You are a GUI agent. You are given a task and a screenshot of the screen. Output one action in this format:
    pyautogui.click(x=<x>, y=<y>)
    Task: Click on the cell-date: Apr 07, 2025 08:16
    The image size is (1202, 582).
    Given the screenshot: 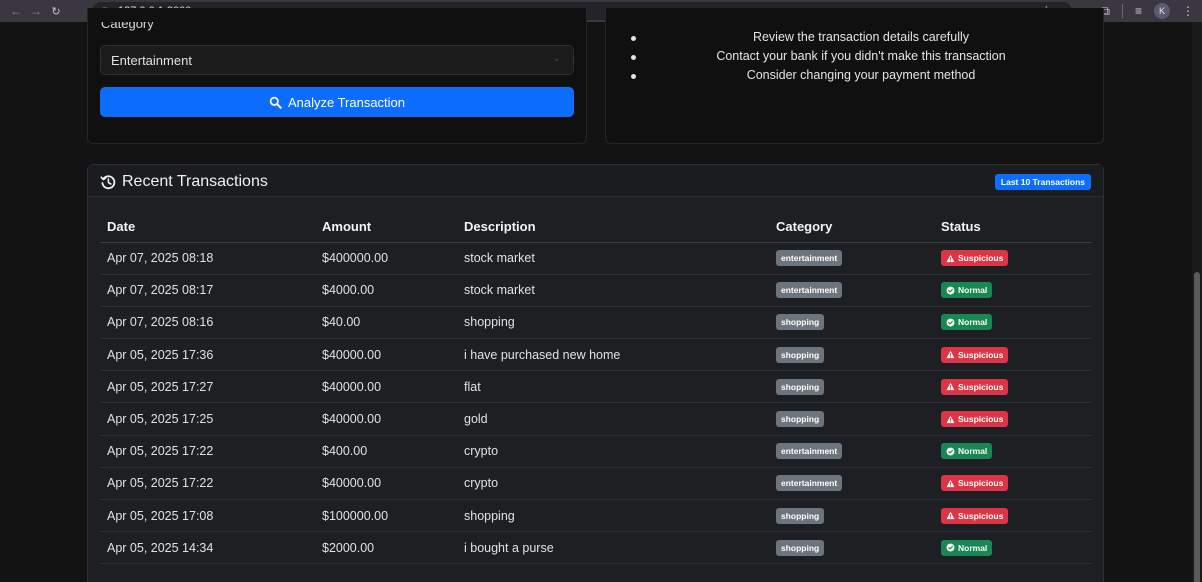 What is the action you would take?
    pyautogui.click(x=207, y=323)
    